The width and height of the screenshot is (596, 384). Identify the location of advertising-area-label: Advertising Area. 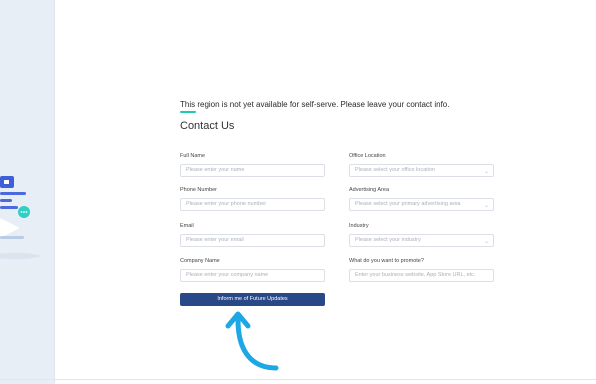
(369, 190).